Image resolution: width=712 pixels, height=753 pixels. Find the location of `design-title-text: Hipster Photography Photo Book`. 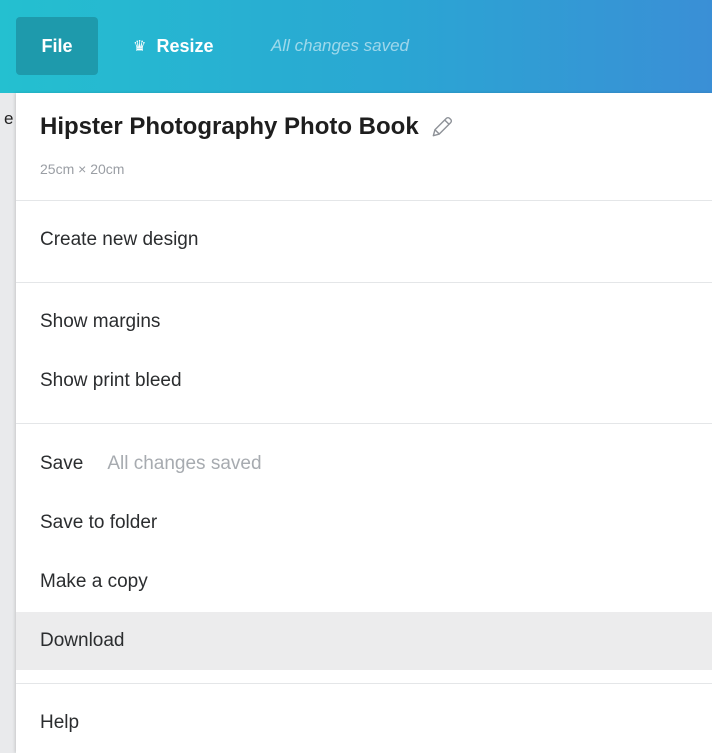

design-title-text: Hipster Photography Photo Book is located at coordinates (229, 127).